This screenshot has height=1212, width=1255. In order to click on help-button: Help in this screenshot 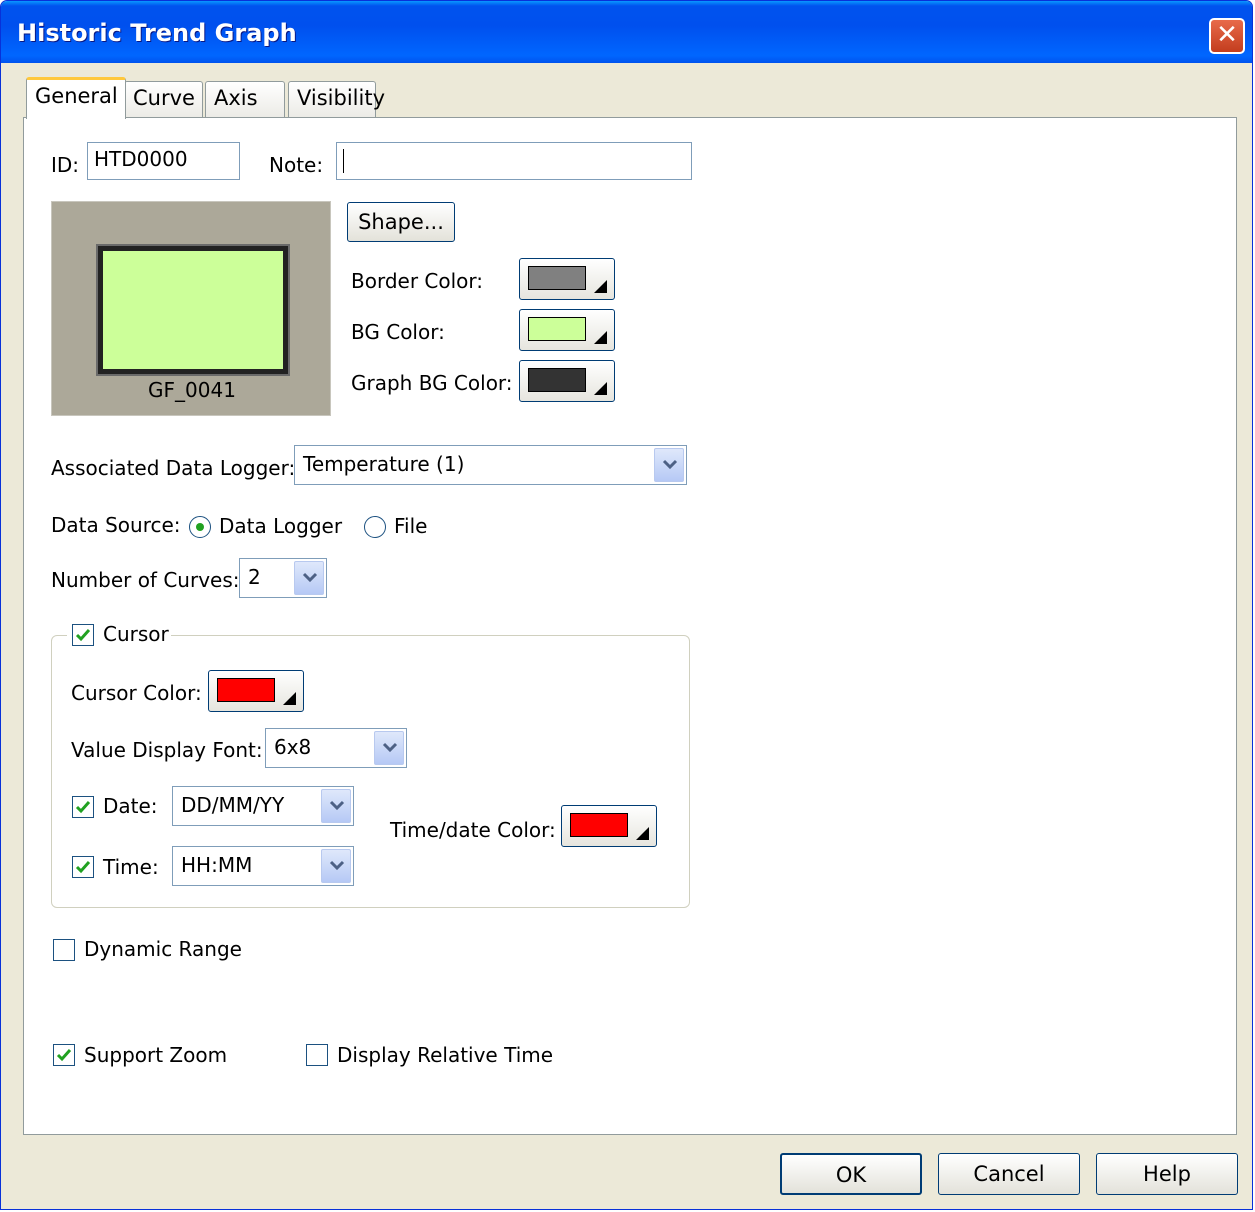, I will do `click(1167, 1174)`.